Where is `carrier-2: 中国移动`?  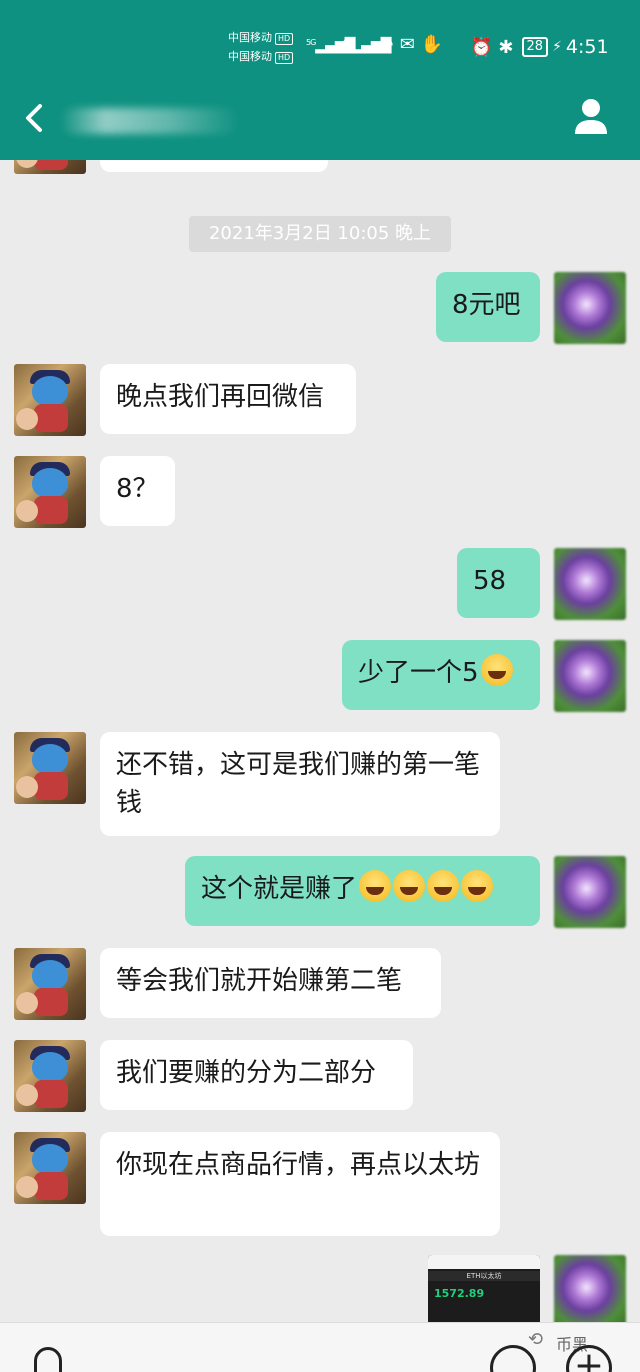 carrier-2: 中国移动 is located at coordinates (250, 56).